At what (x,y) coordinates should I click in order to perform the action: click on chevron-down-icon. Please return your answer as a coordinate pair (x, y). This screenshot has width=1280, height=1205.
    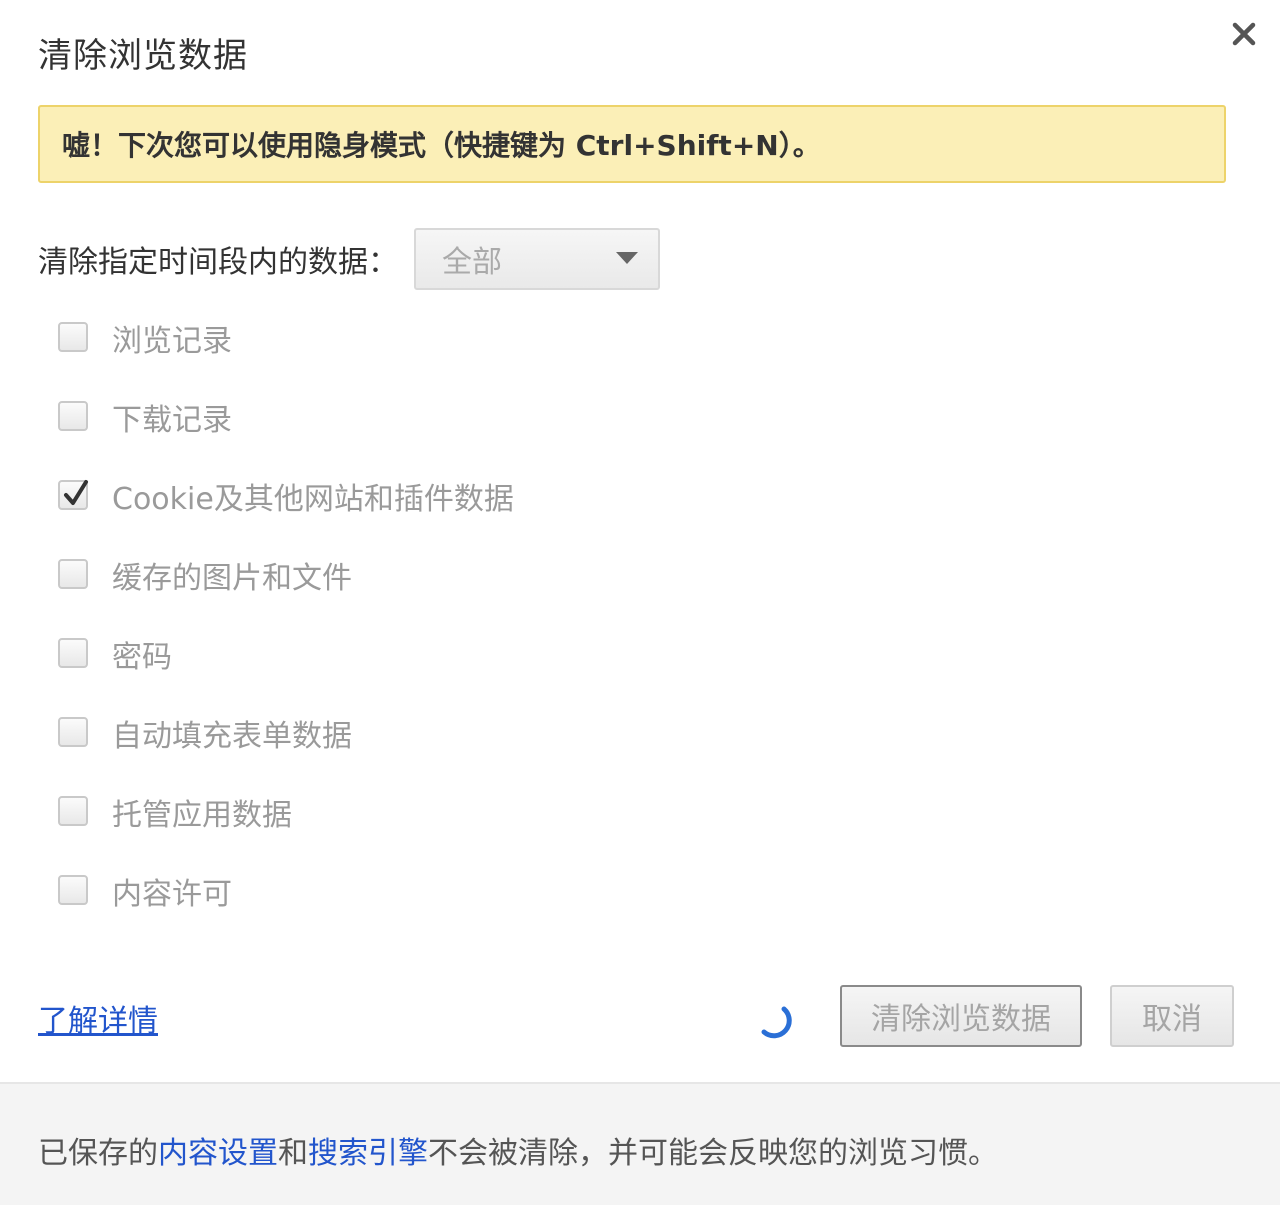
    Looking at the image, I should click on (627, 258).